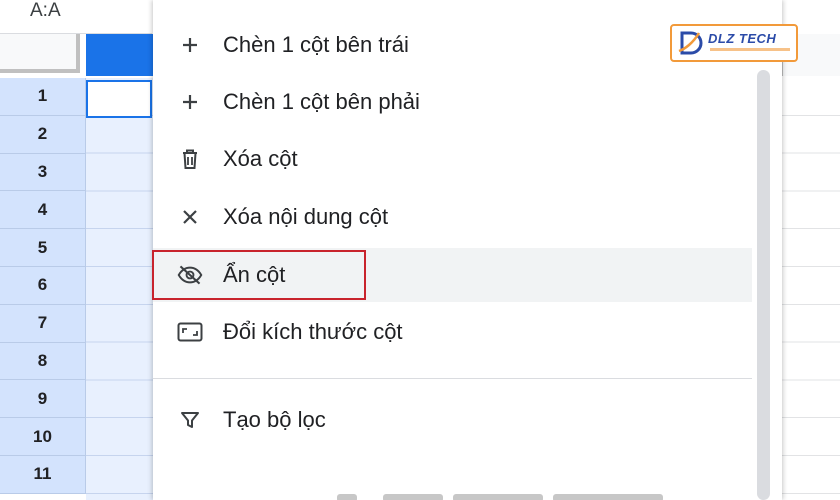 This screenshot has height=500, width=840. I want to click on menu-item-delete-column: Xóa cột, so click(452, 159).